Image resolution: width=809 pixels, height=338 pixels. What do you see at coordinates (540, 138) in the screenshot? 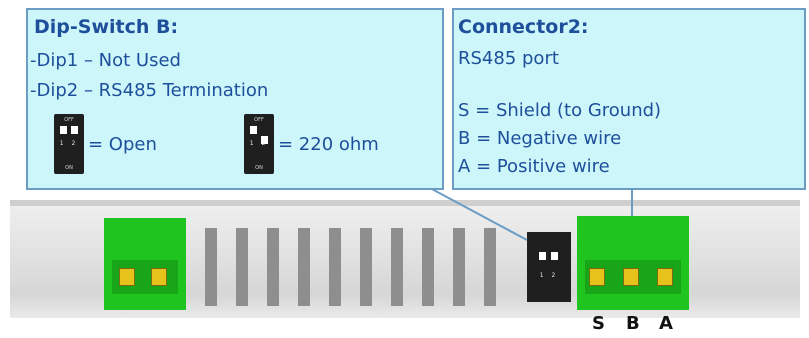
I see `connector-pin-b: B = Negative wire` at bounding box center [540, 138].